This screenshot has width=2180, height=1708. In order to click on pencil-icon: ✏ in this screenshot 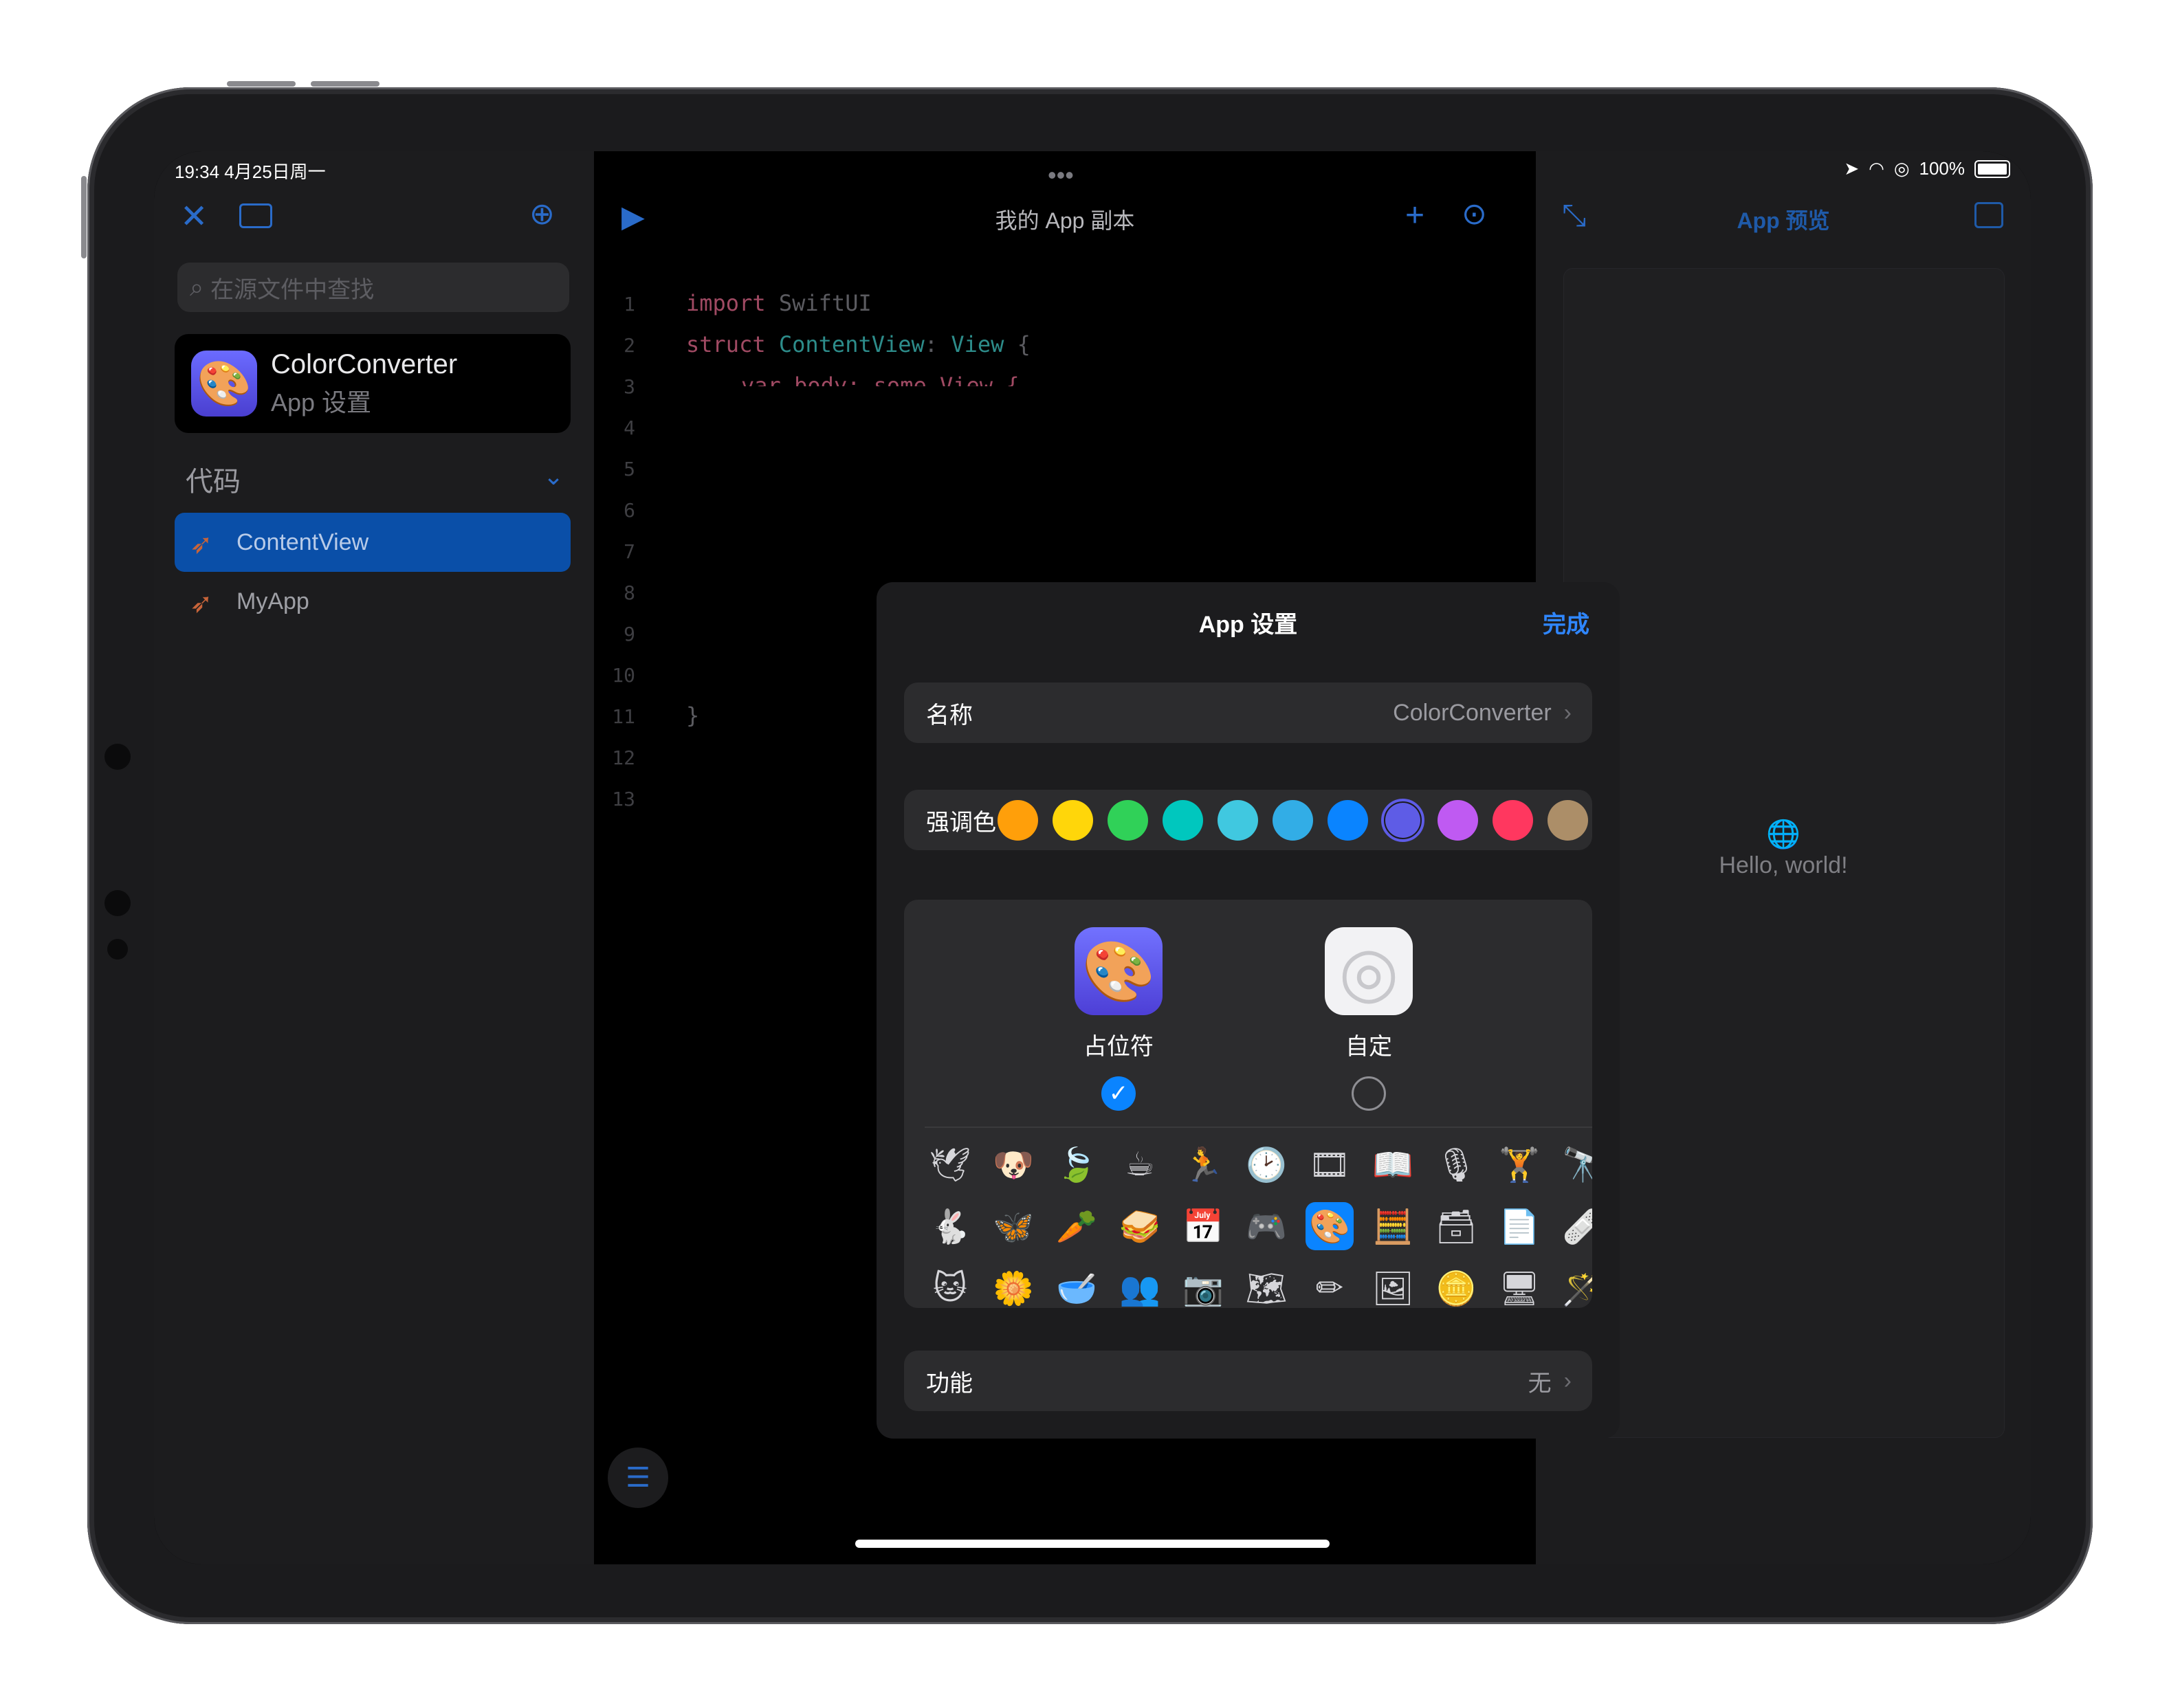, I will do `click(1330, 1286)`.